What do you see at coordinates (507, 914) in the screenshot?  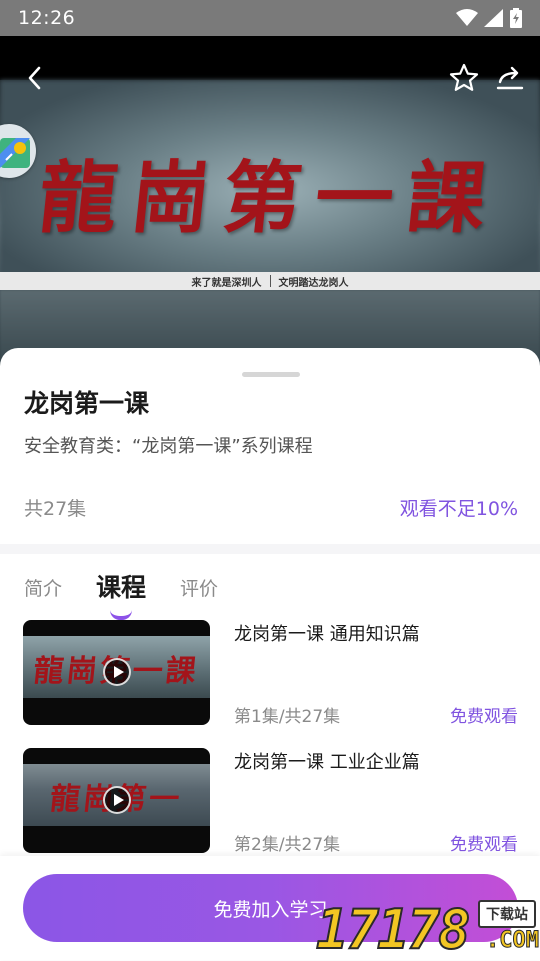 I see `watermark-tag: 下载站` at bounding box center [507, 914].